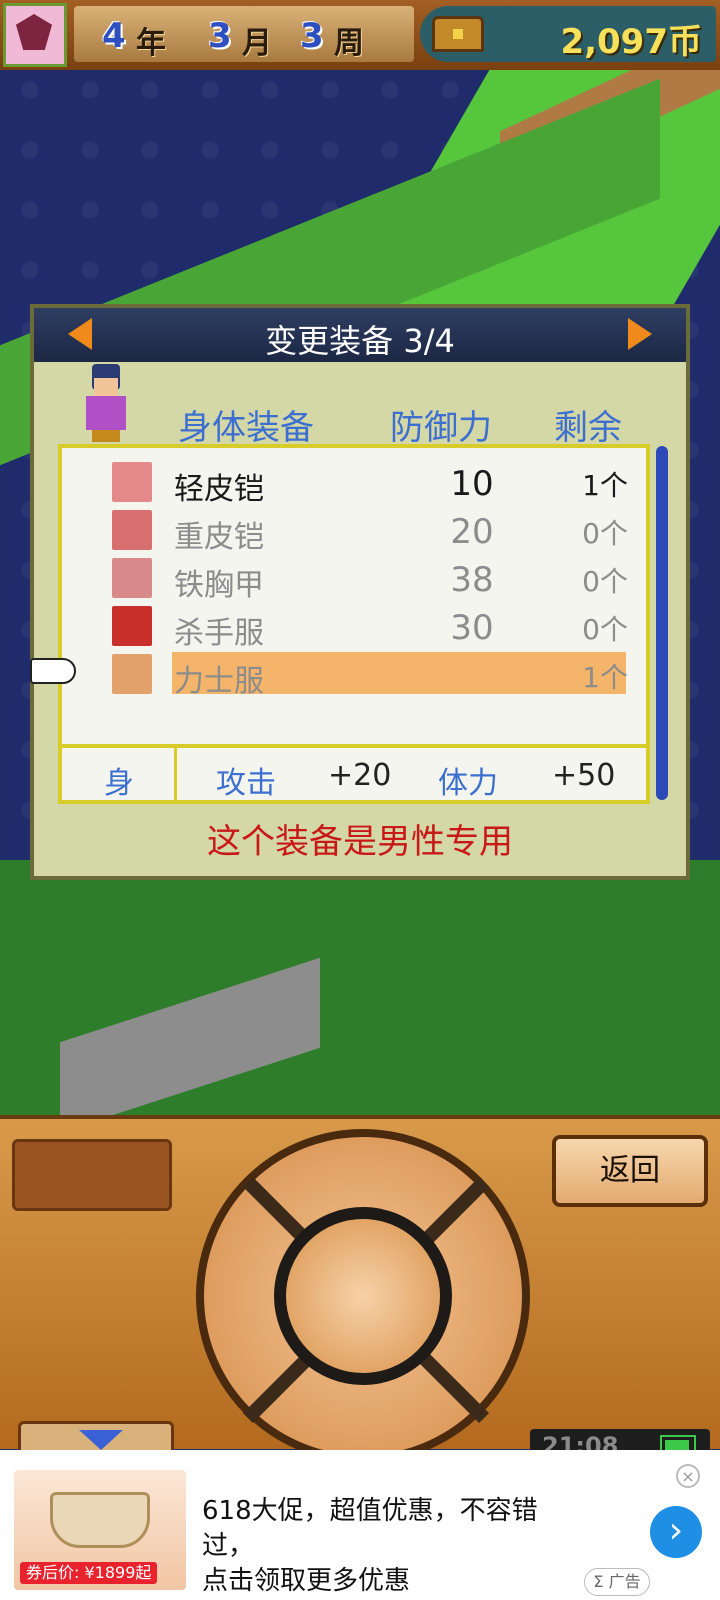  I want to click on dialog-title: 变更装备 3/4, so click(360, 341).